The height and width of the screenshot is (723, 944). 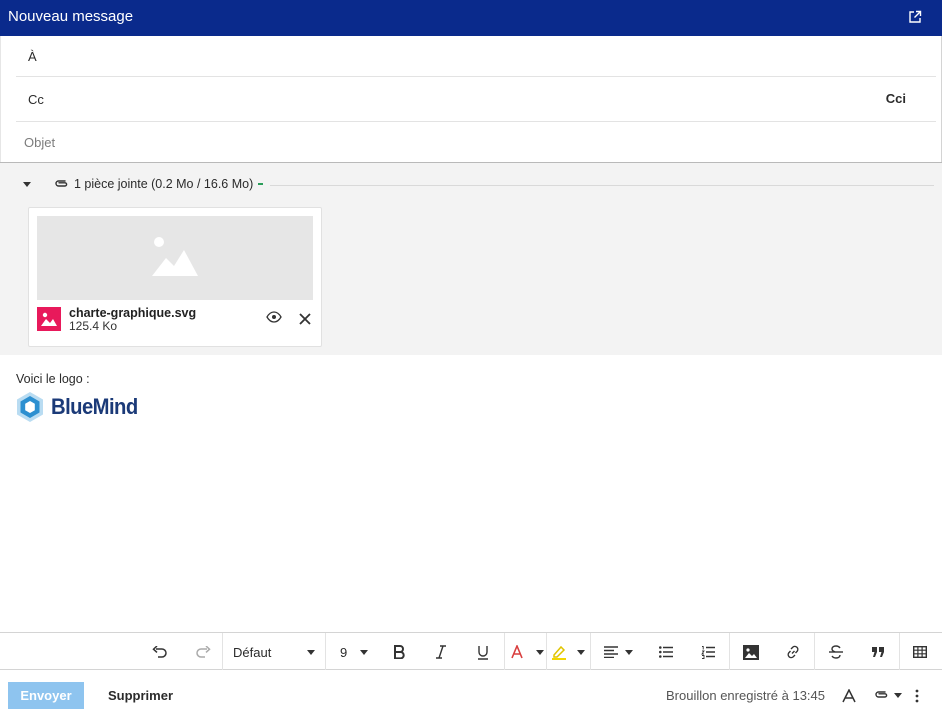 I want to click on text-format-icon, so click(x=849, y=696).